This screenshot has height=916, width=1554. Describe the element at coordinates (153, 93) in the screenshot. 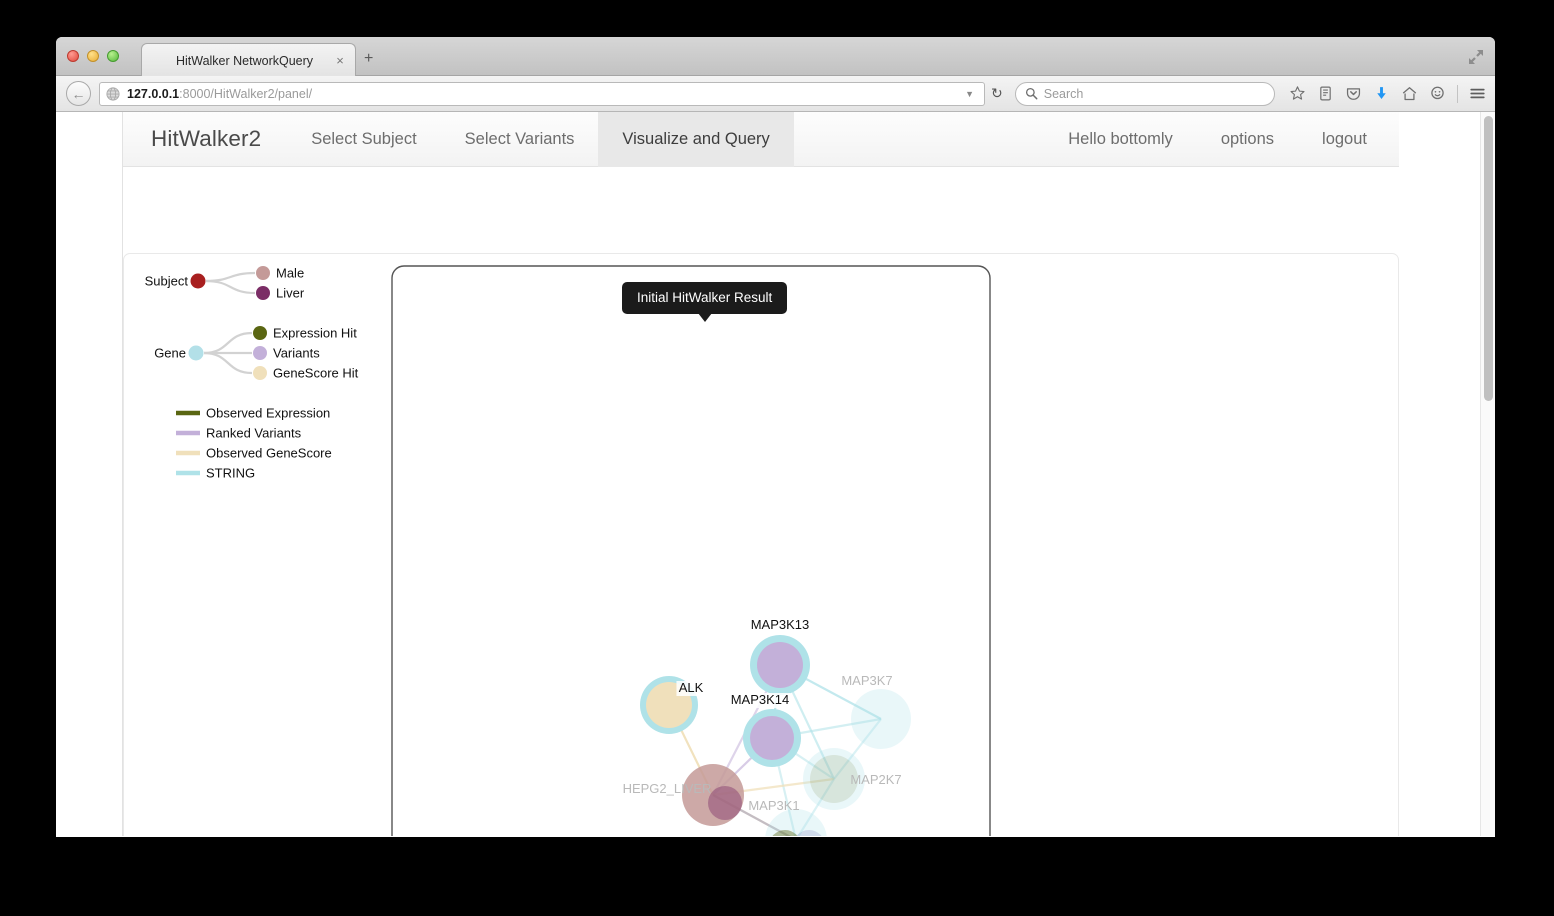

I see `url-host: 127.0.0.1` at that location.